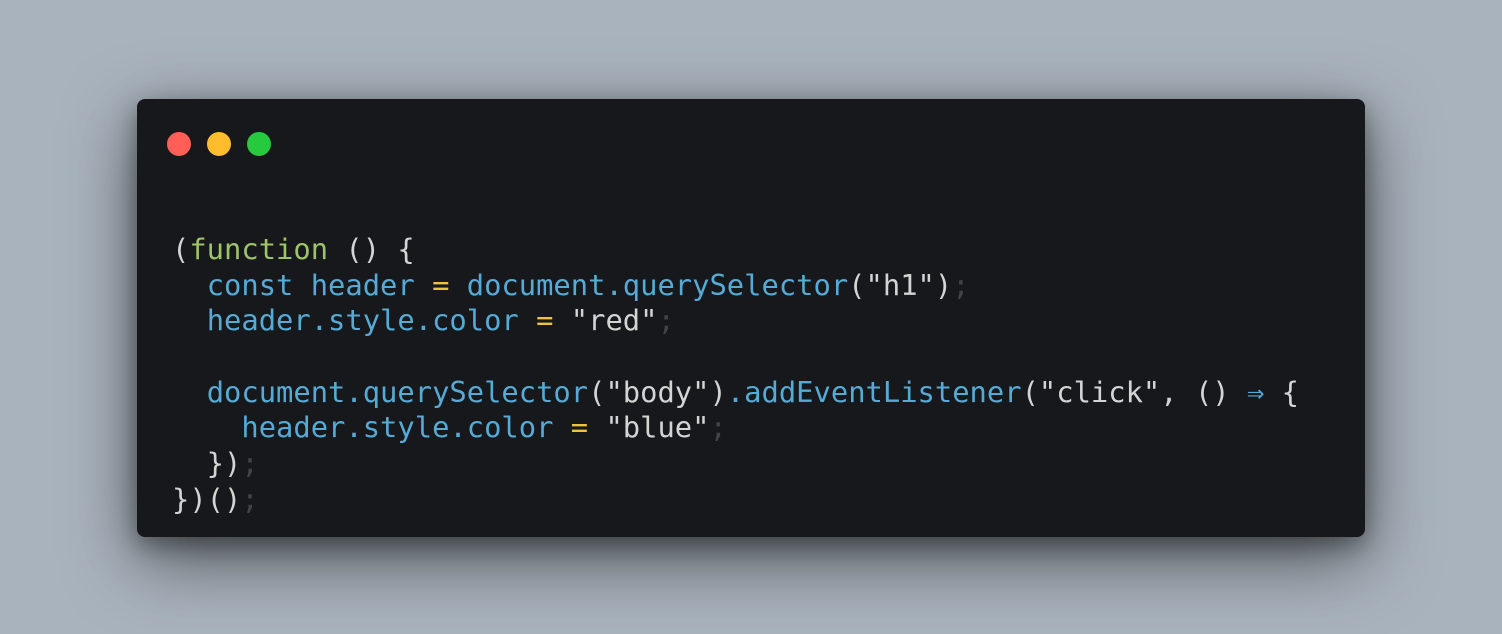  I want to click on code-token: "red", so click(614, 320).